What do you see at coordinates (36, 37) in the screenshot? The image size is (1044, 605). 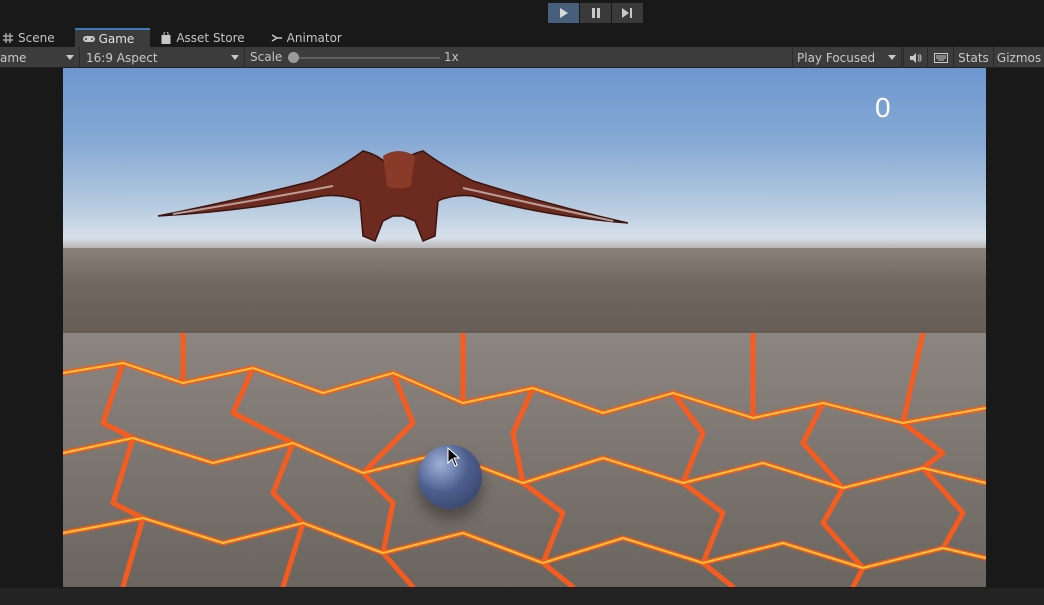 I see `tab-scene-label: Scene` at bounding box center [36, 37].